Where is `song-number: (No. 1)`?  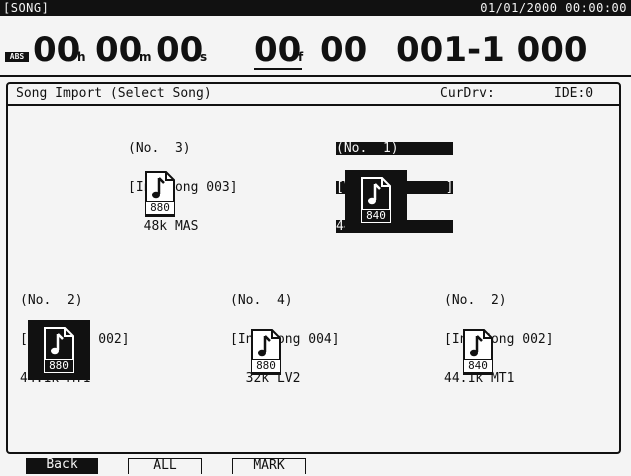 song-number: (No. 1) is located at coordinates (395, 148).